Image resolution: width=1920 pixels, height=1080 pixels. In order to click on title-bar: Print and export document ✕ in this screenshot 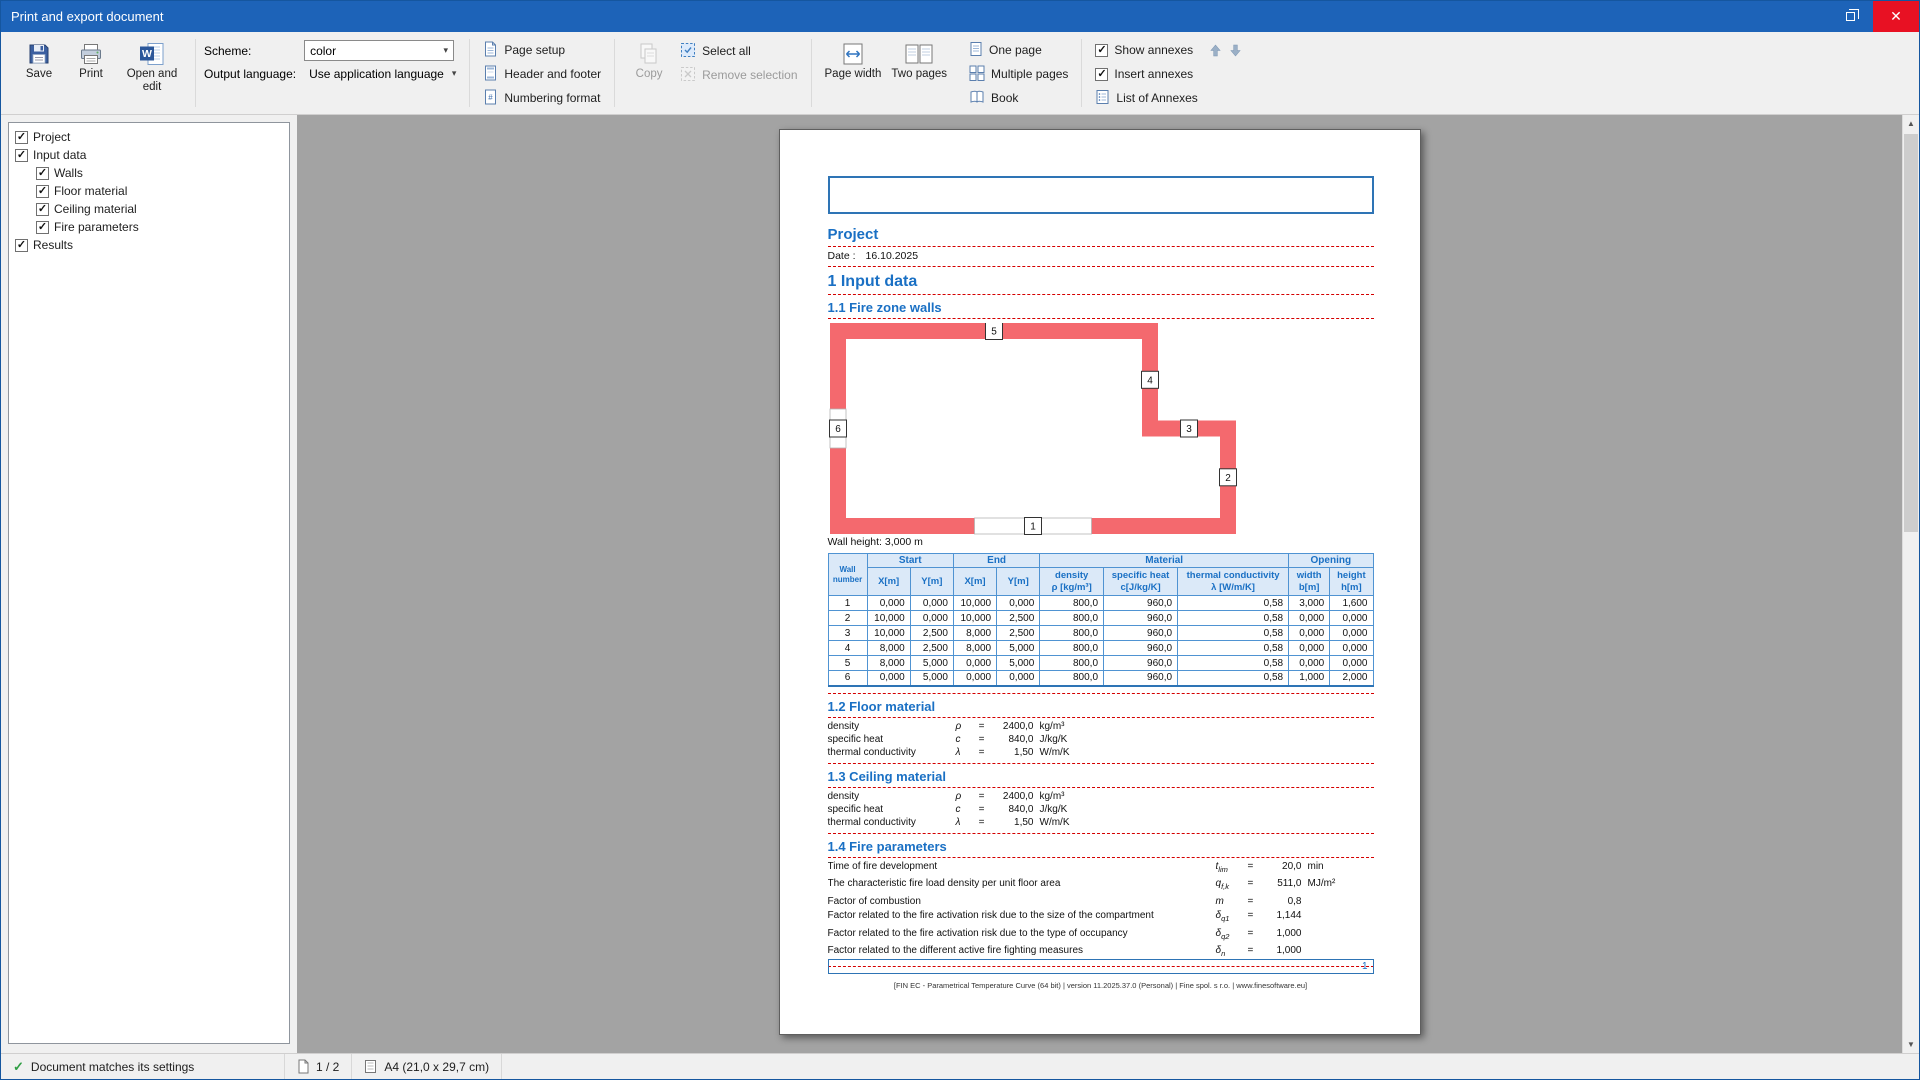, I will do `click(960, 16)`.